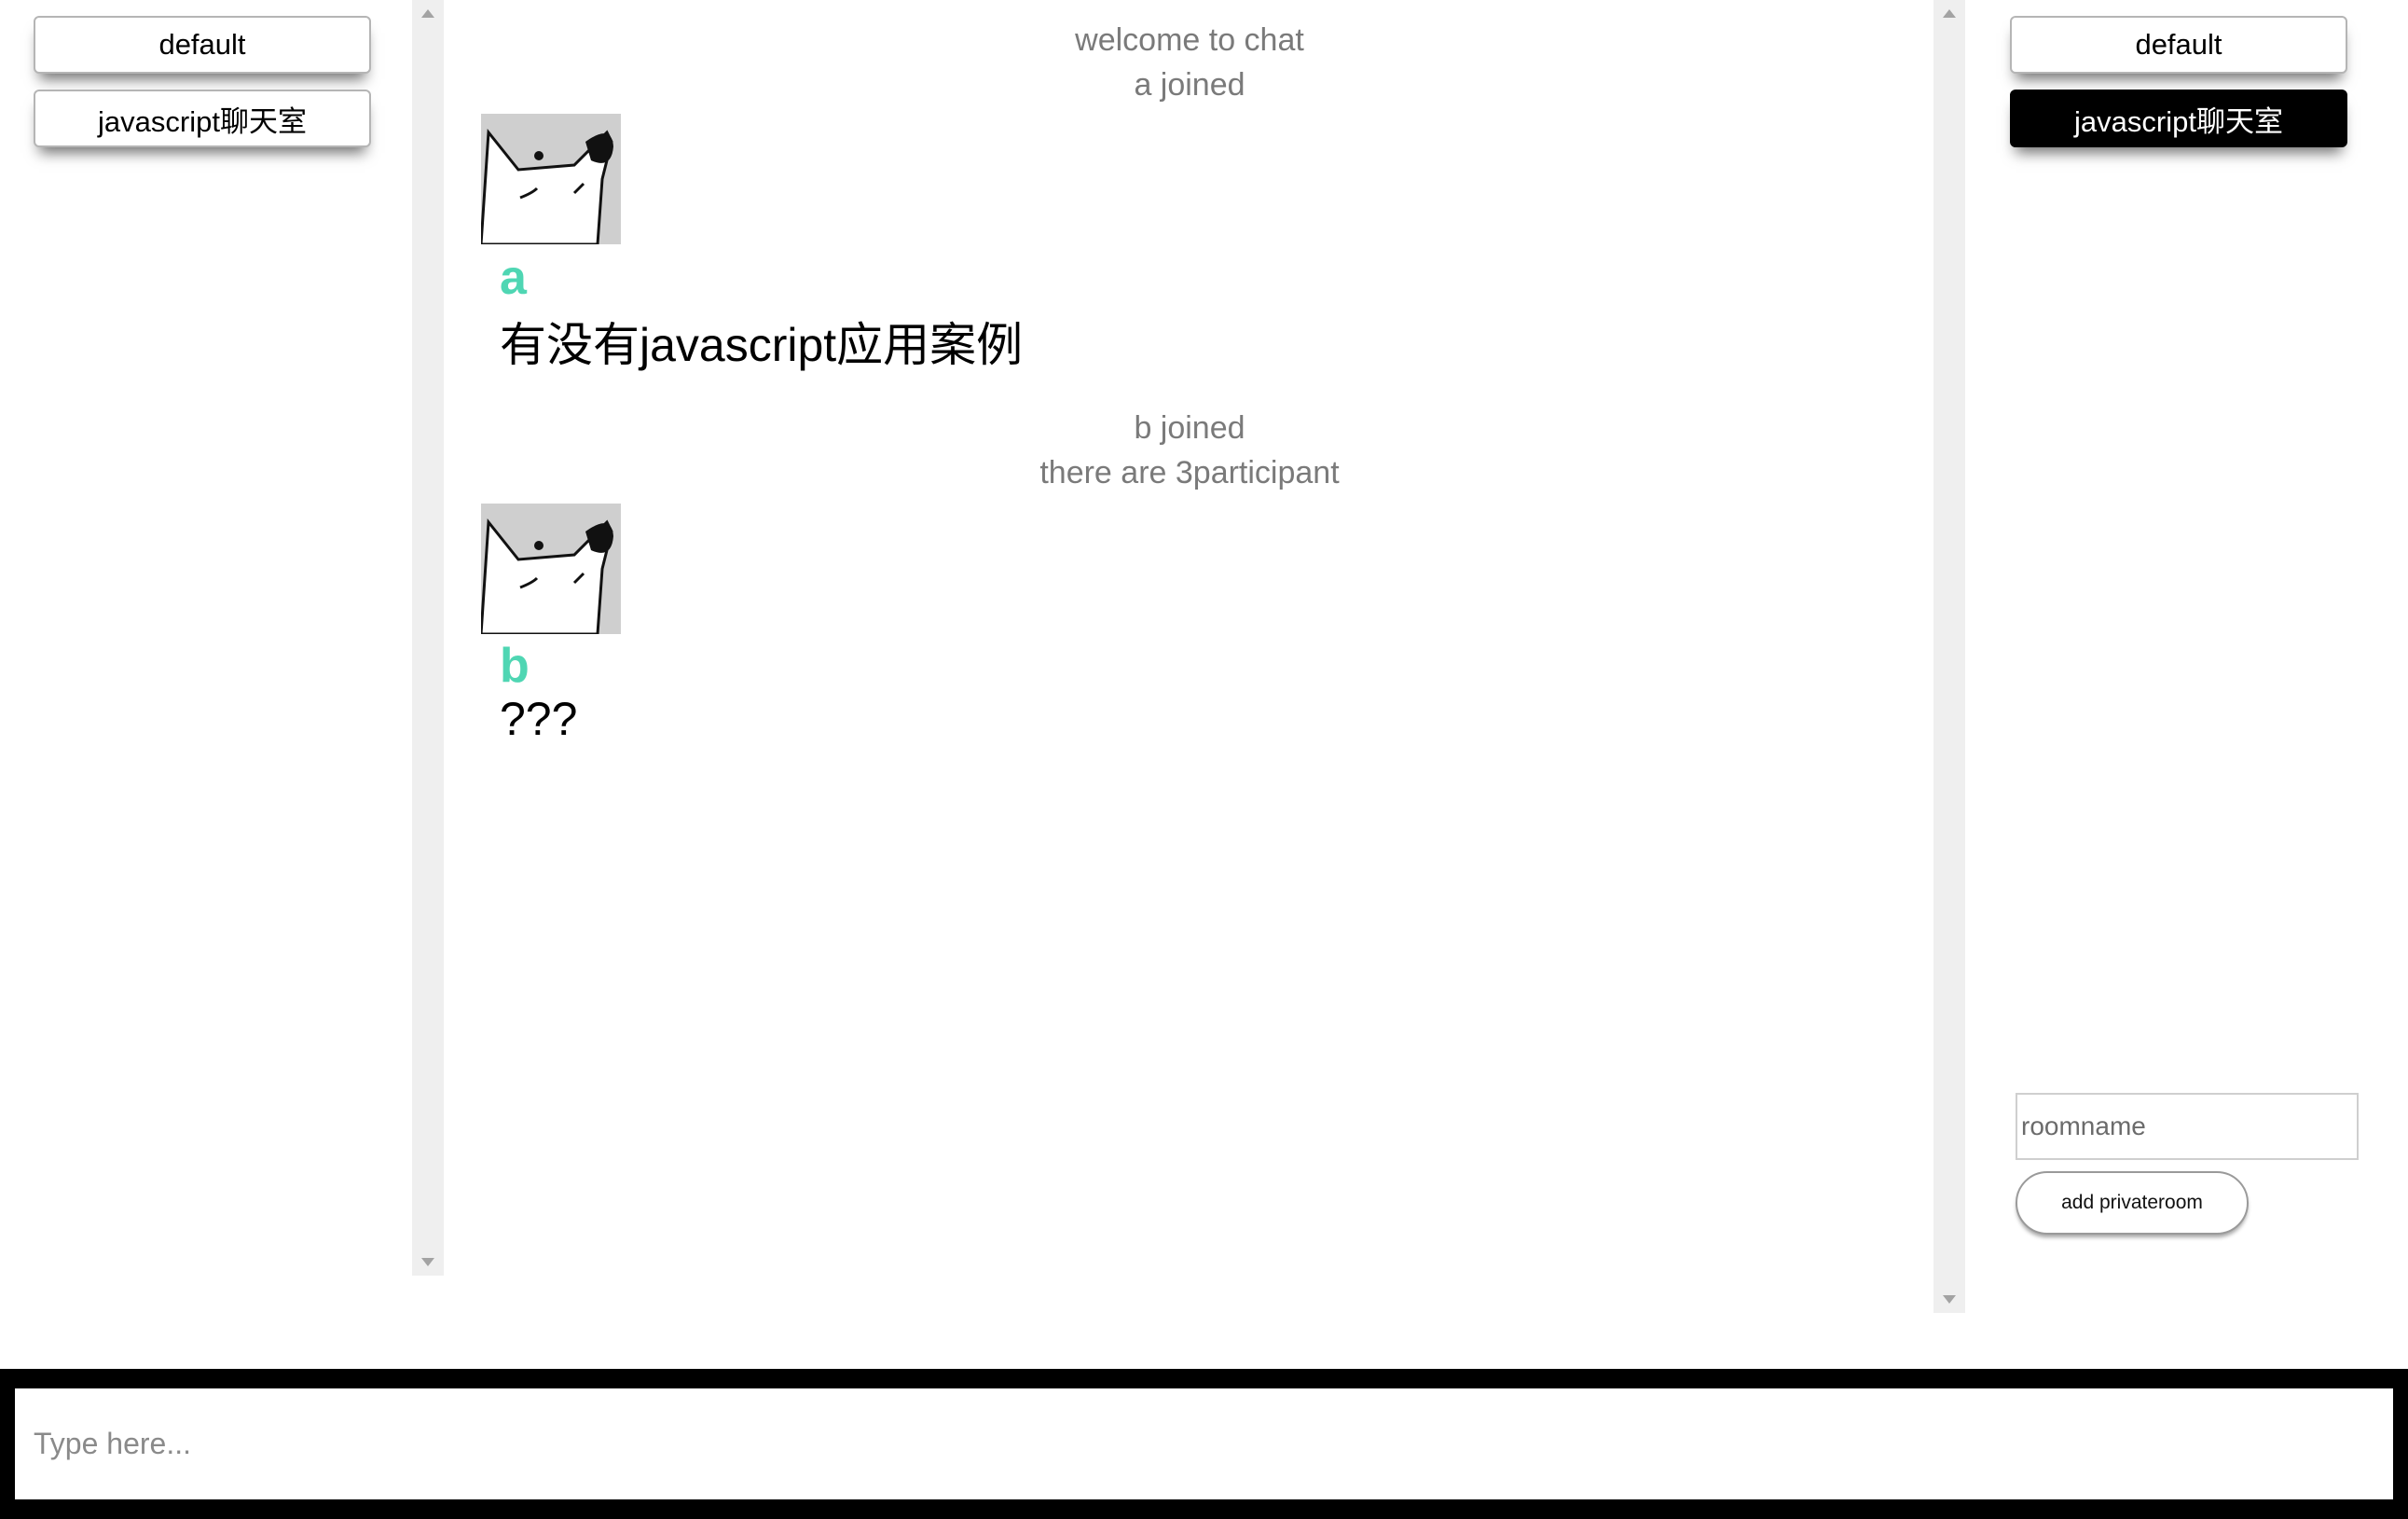 Image resolution: width=2408 pixels, height=1519 pixels. Describe the element at coordinates (2132, 1203) in the screenshot. I see `add-privateroom-button: add privateroom` at that location.